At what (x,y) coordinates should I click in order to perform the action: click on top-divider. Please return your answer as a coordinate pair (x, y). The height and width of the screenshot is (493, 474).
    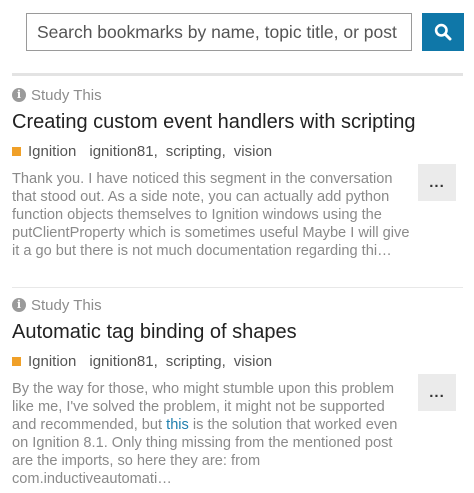
    Looking at the image, I should click on (237, 74).